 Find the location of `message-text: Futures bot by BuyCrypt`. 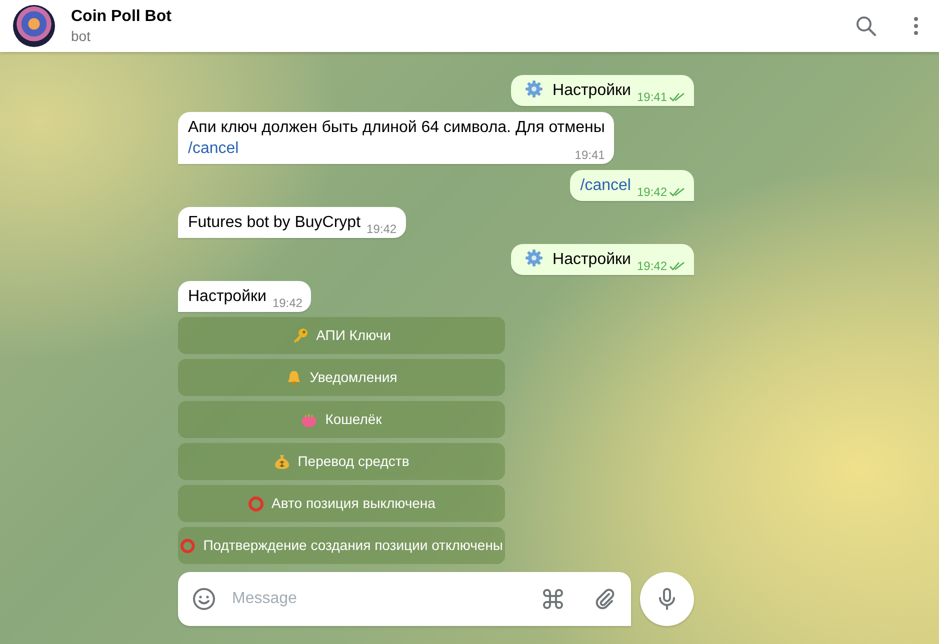

message-text: Futures bot by BuyCrypt is located at coordinates (274, 222).